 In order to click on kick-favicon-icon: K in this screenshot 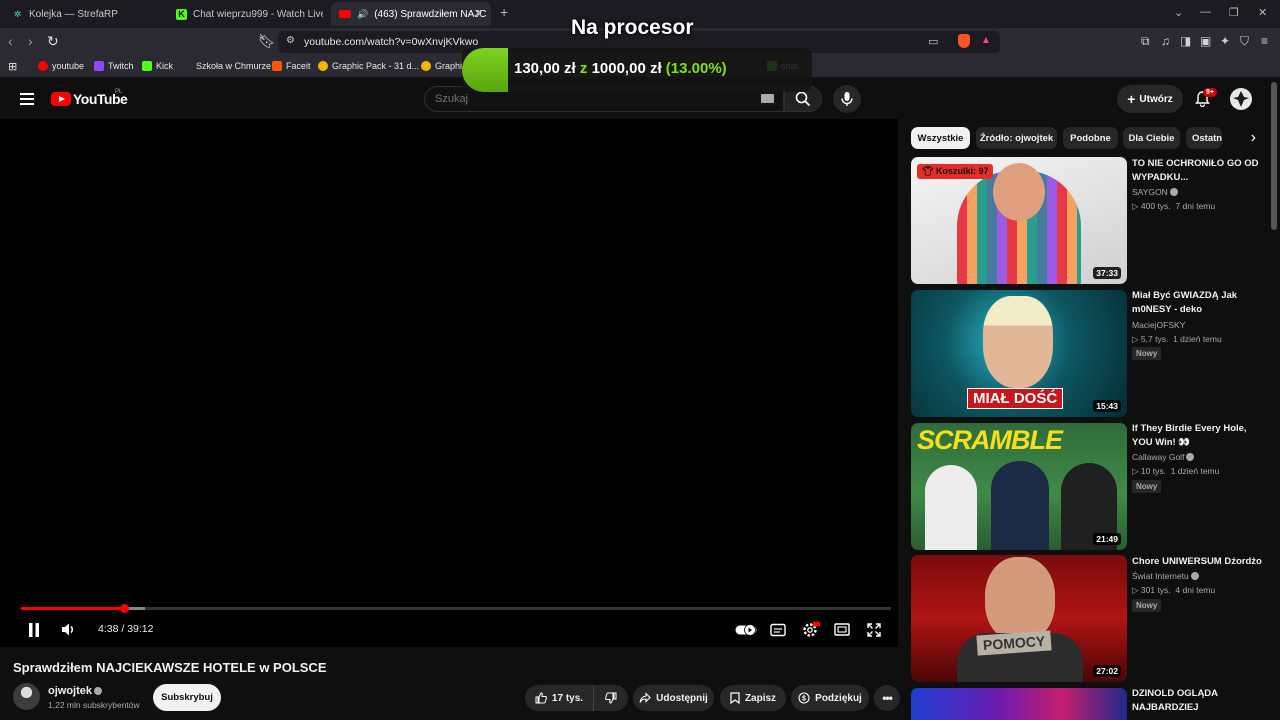, I will do `click(181, 14)`.